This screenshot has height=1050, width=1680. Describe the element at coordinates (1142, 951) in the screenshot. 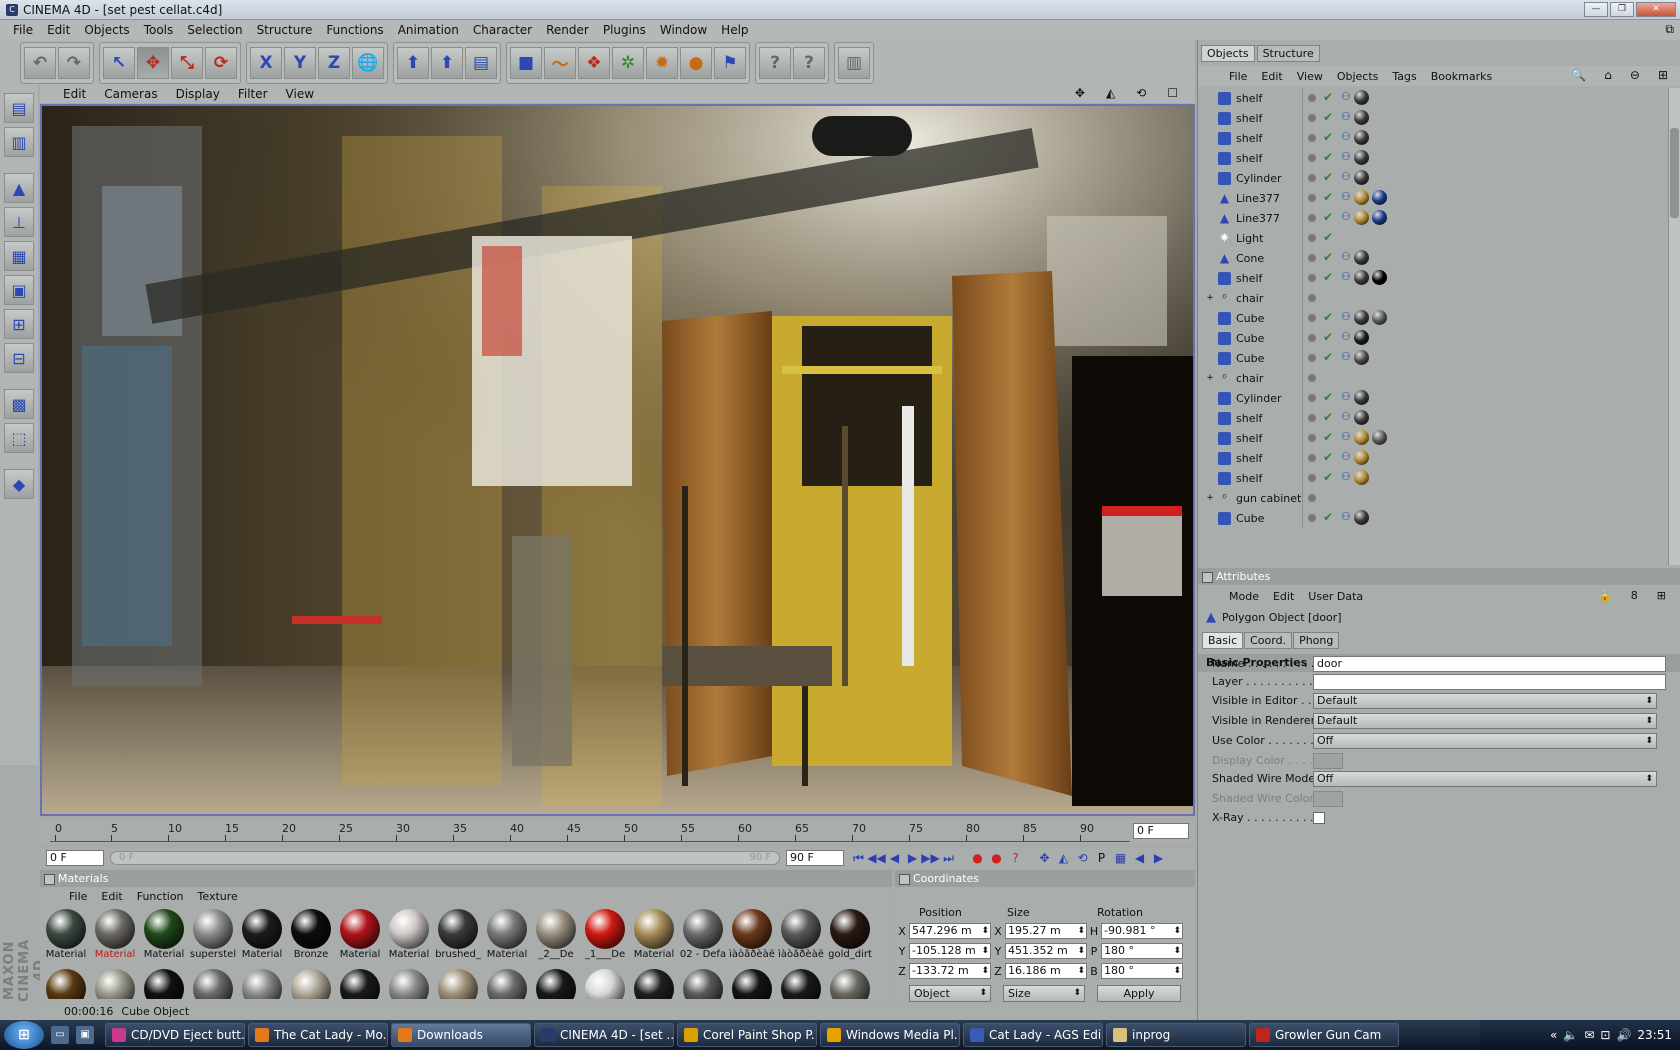

I see `rotation-p-field: 180 °` at that location.